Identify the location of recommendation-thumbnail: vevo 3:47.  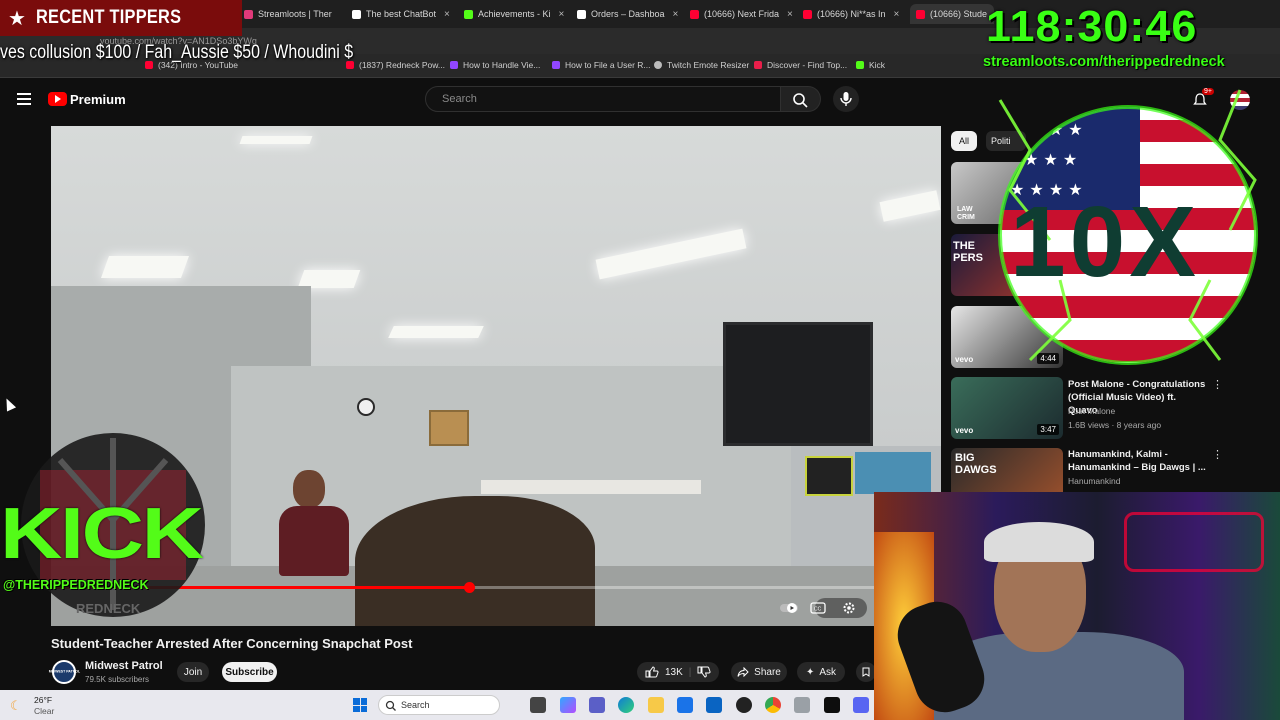
(1007, 408).